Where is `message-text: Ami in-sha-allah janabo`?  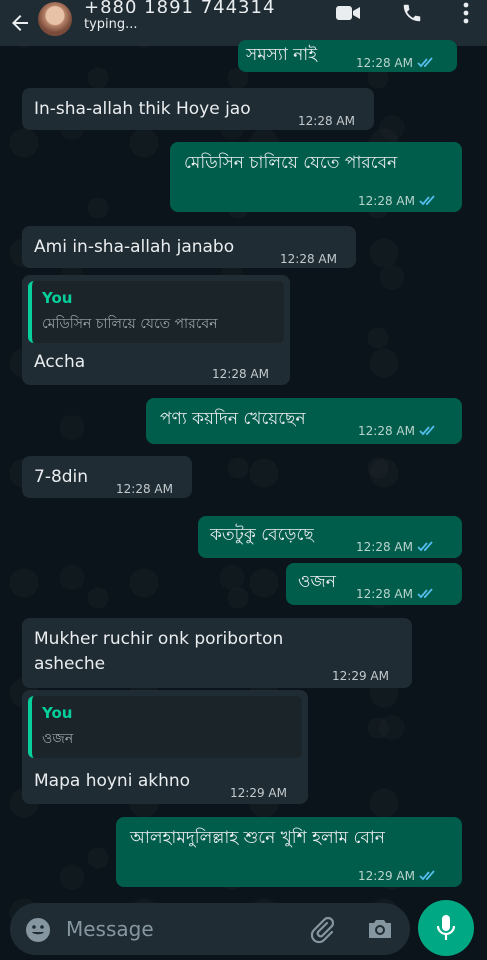
message-text: Ami in-sha-allah janabo is located at coordinates (134, 247).